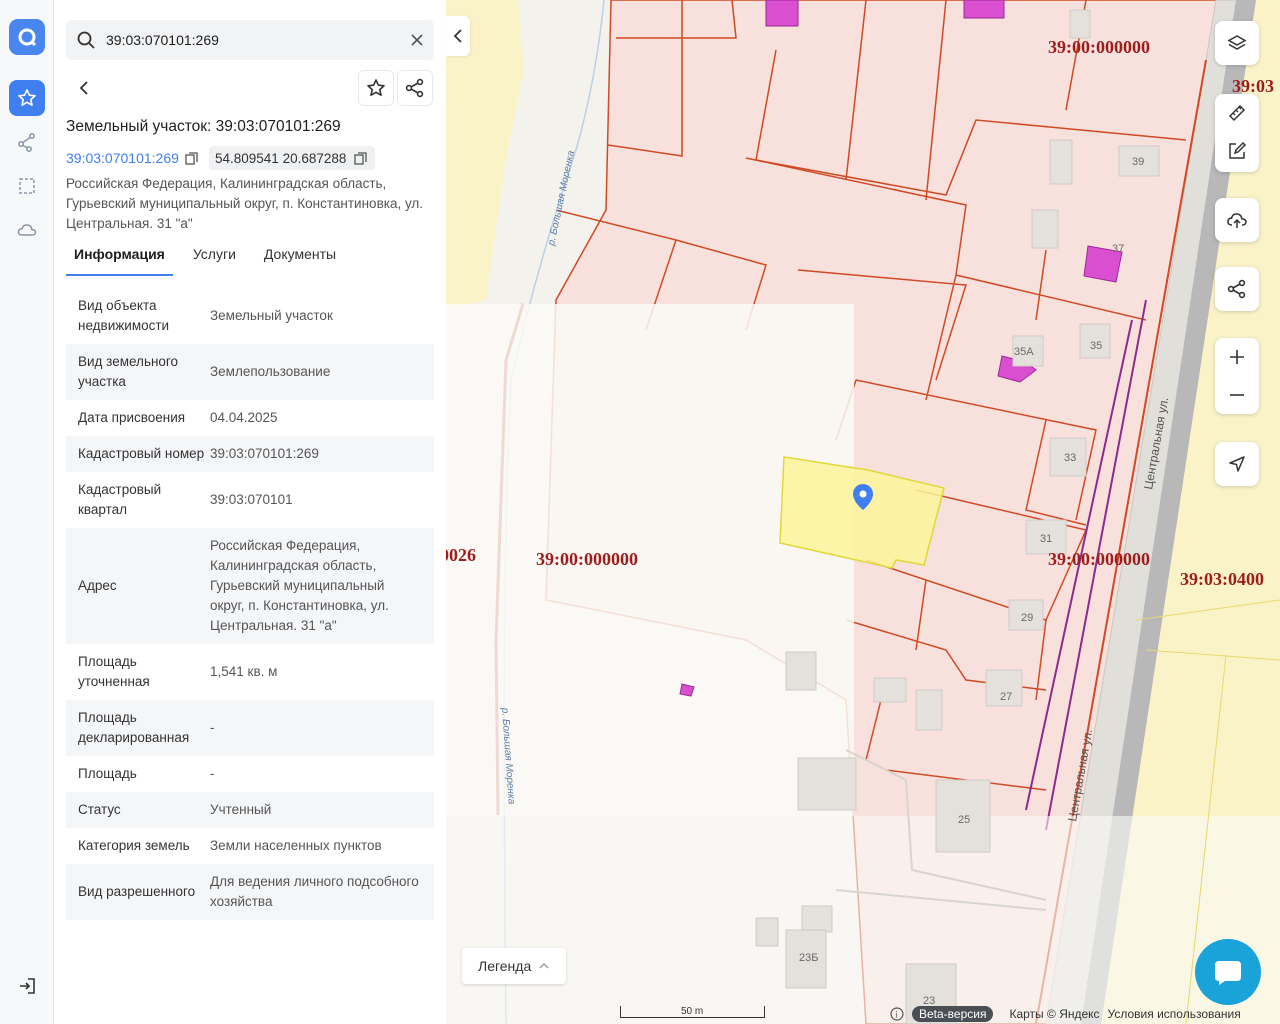  Describe the element at coordinates (1237, 220) in the screenshot. I see `upload-button` at that location.